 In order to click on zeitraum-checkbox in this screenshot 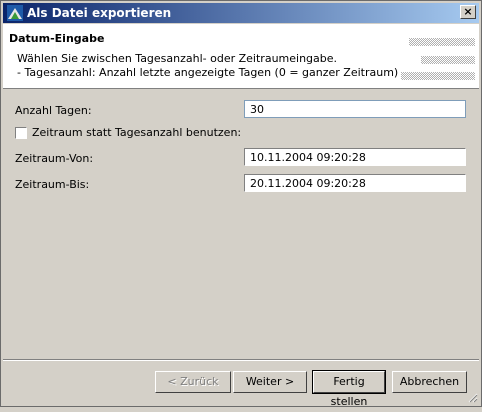, I will do `click(21, 133)`.